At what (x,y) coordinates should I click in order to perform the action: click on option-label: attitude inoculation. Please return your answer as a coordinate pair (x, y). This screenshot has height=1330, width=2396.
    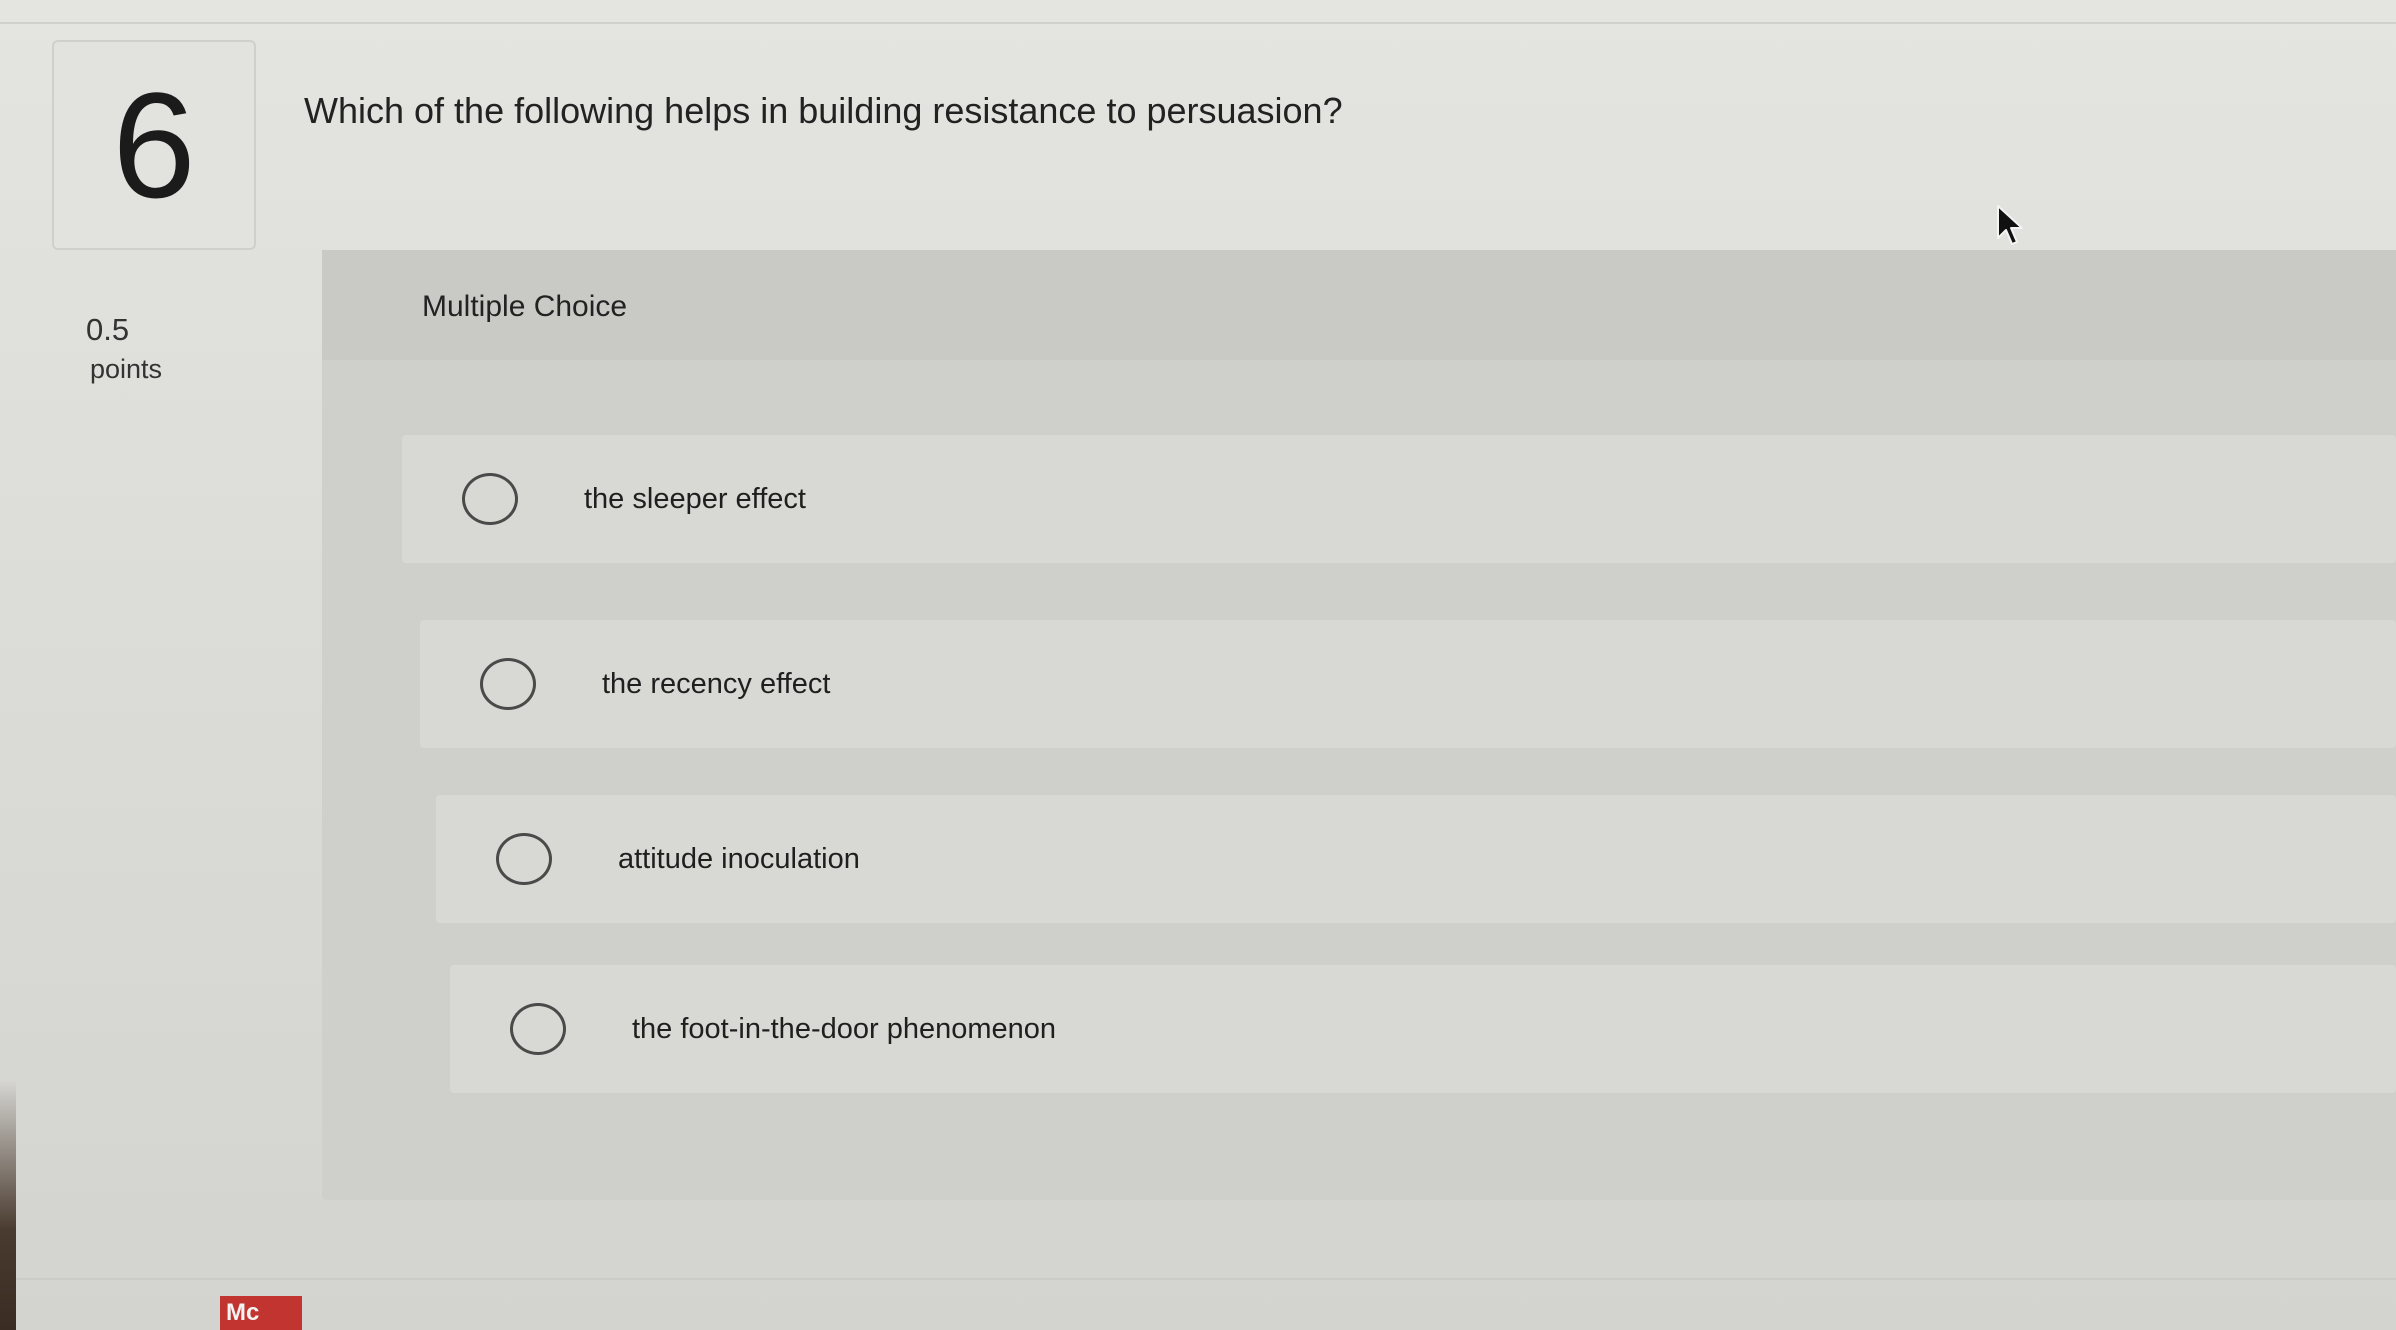
    Looking at the image, I should click on (739, 858).